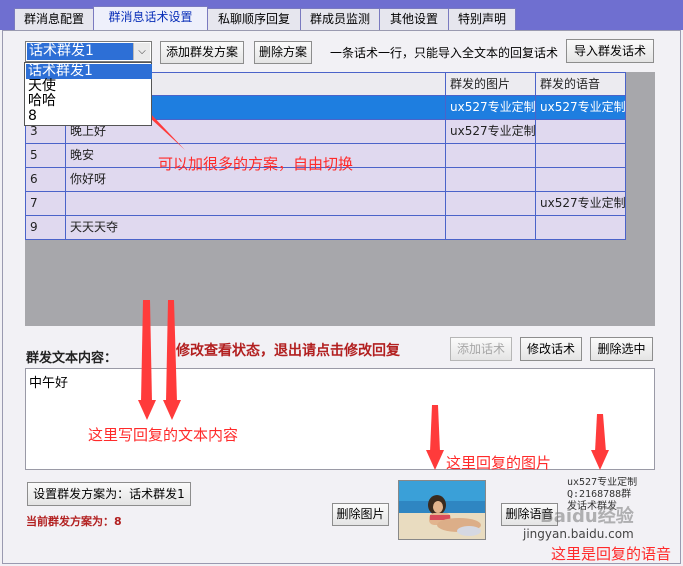 Image resolution: width=683 pixels, height=566 pixels. What do you see at coordinates (256, 164) in the screenshot?
I see `annotation-switch: 可以加很多的方案，自由切换` at bounding box center [256, 164].